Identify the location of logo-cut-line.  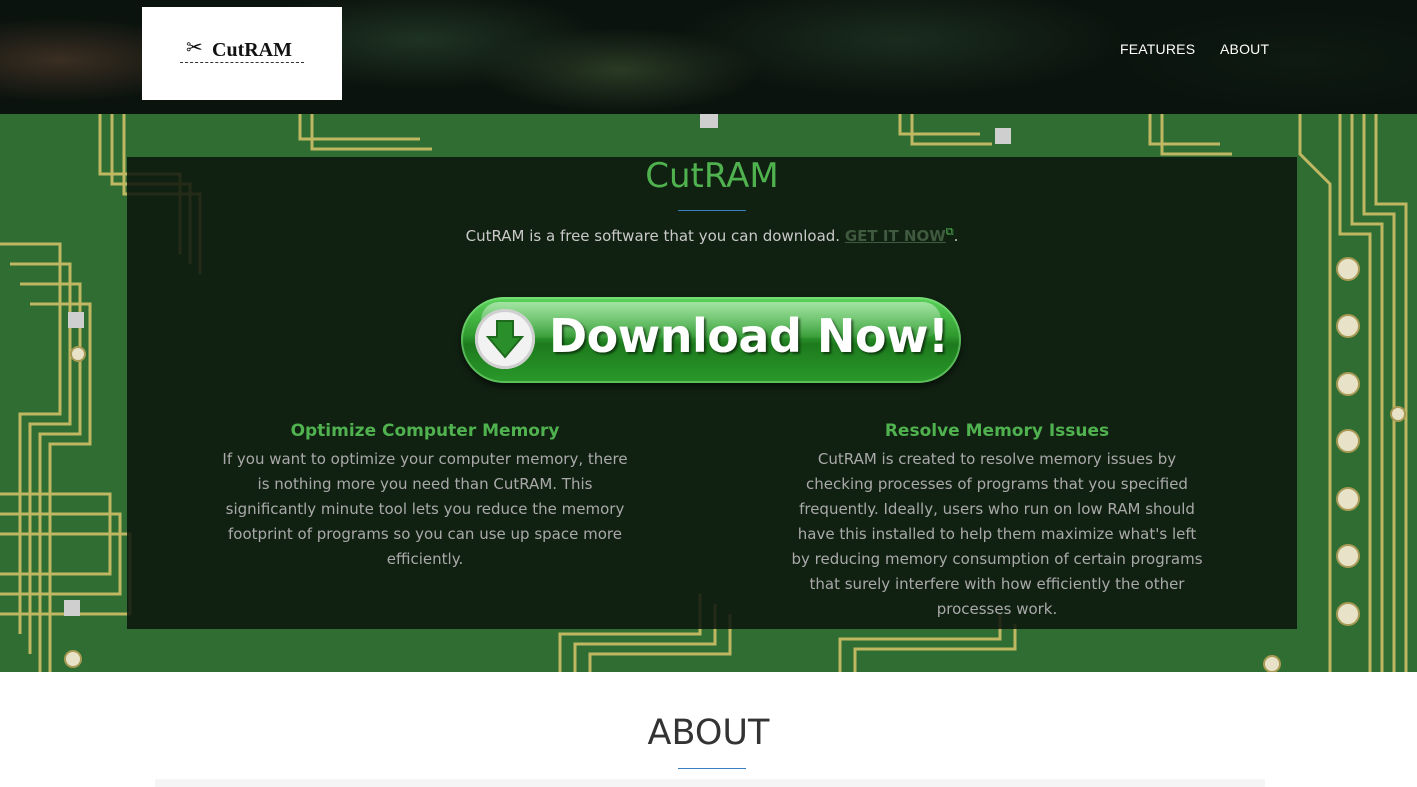
(242, 62).